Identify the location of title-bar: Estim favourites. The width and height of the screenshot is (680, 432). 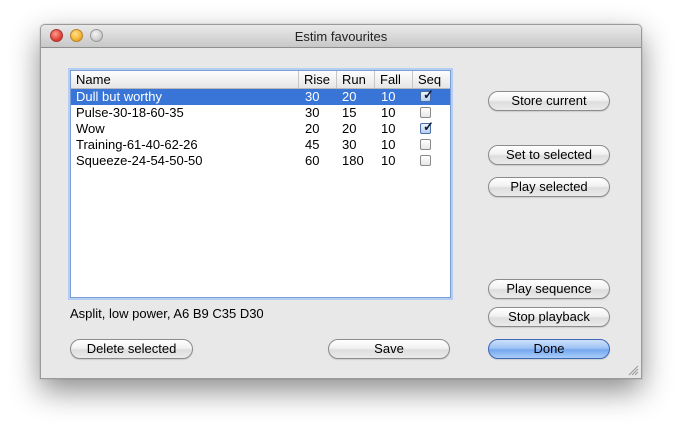
(341, 36).